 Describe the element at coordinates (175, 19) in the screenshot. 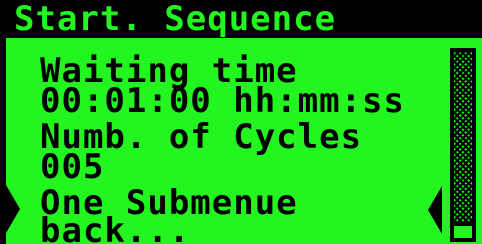

I see `screen-title: Start. Sequence` at that location.